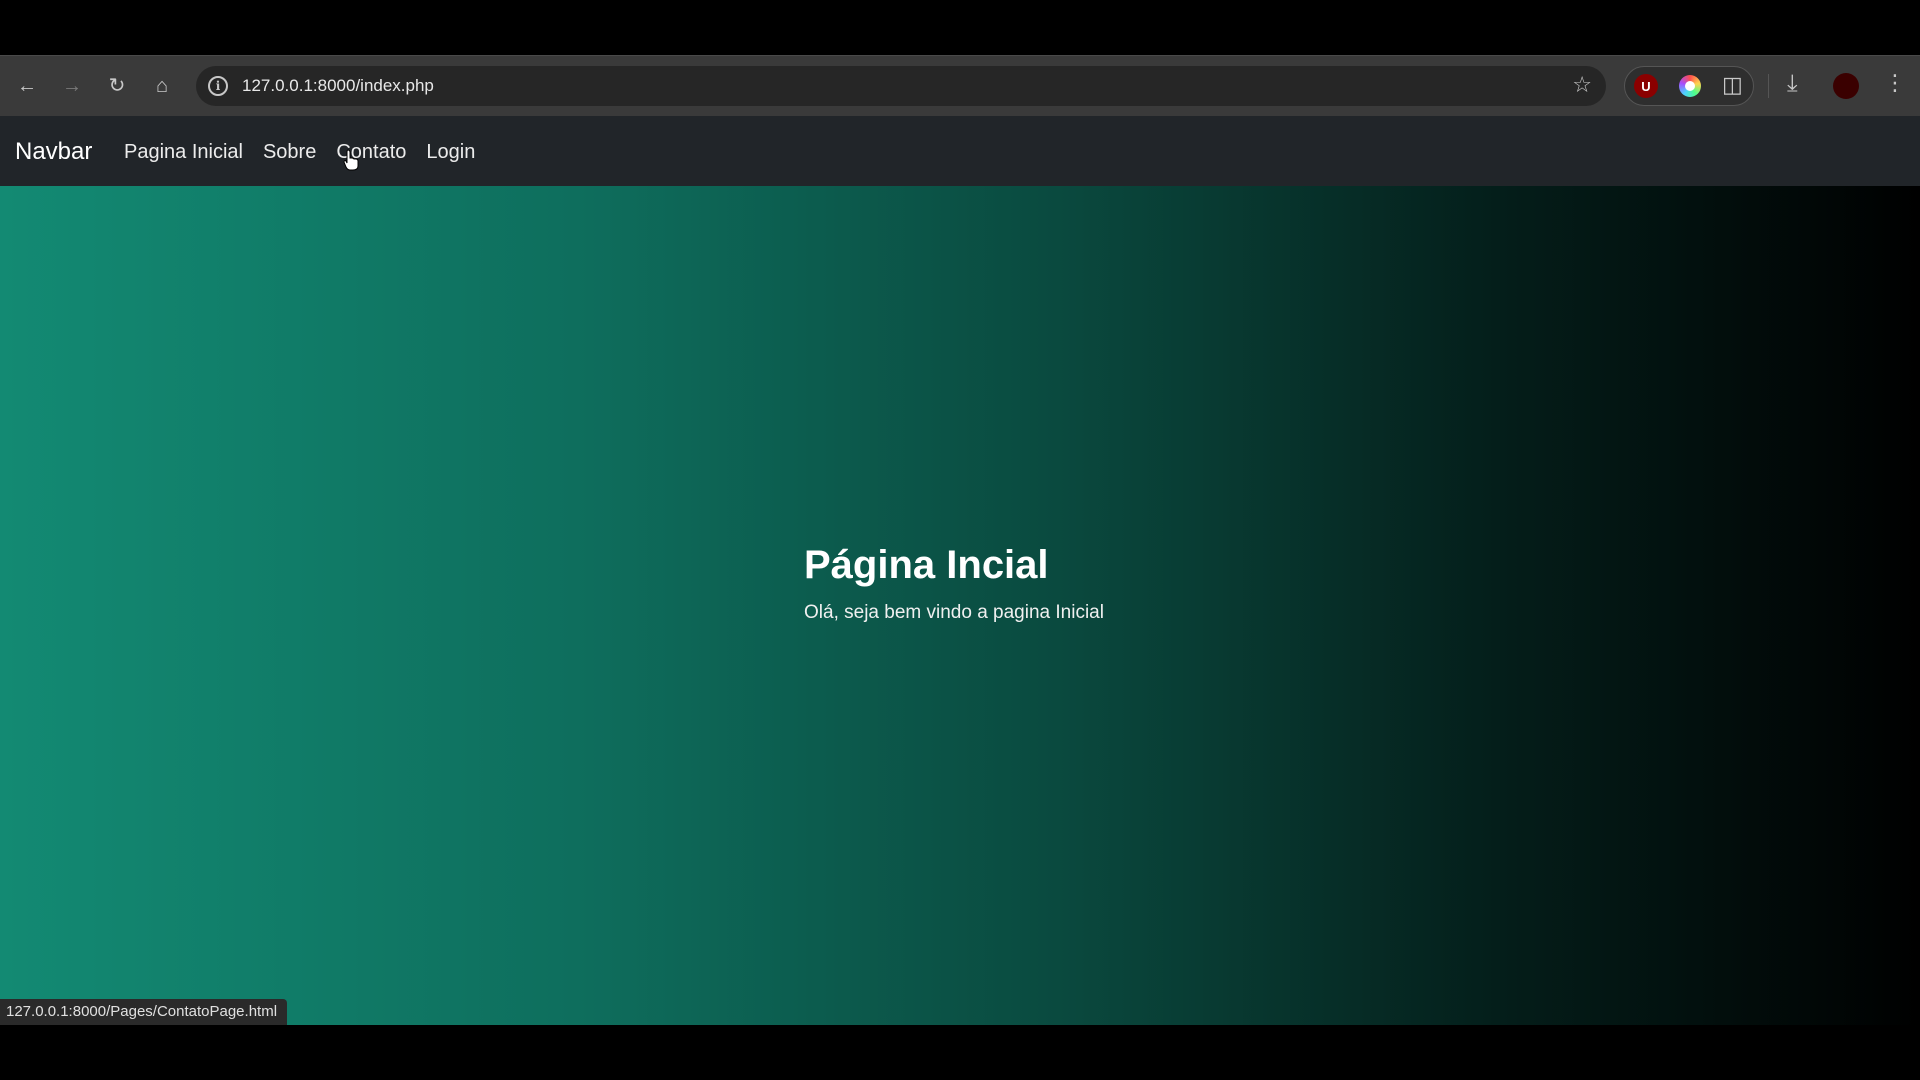 The height and width of the screenshot is (1080, 1920). What do you see at coordinates (1846, 86) in the screenshot?
I see `avatar` at bounding box center [1846, 86].